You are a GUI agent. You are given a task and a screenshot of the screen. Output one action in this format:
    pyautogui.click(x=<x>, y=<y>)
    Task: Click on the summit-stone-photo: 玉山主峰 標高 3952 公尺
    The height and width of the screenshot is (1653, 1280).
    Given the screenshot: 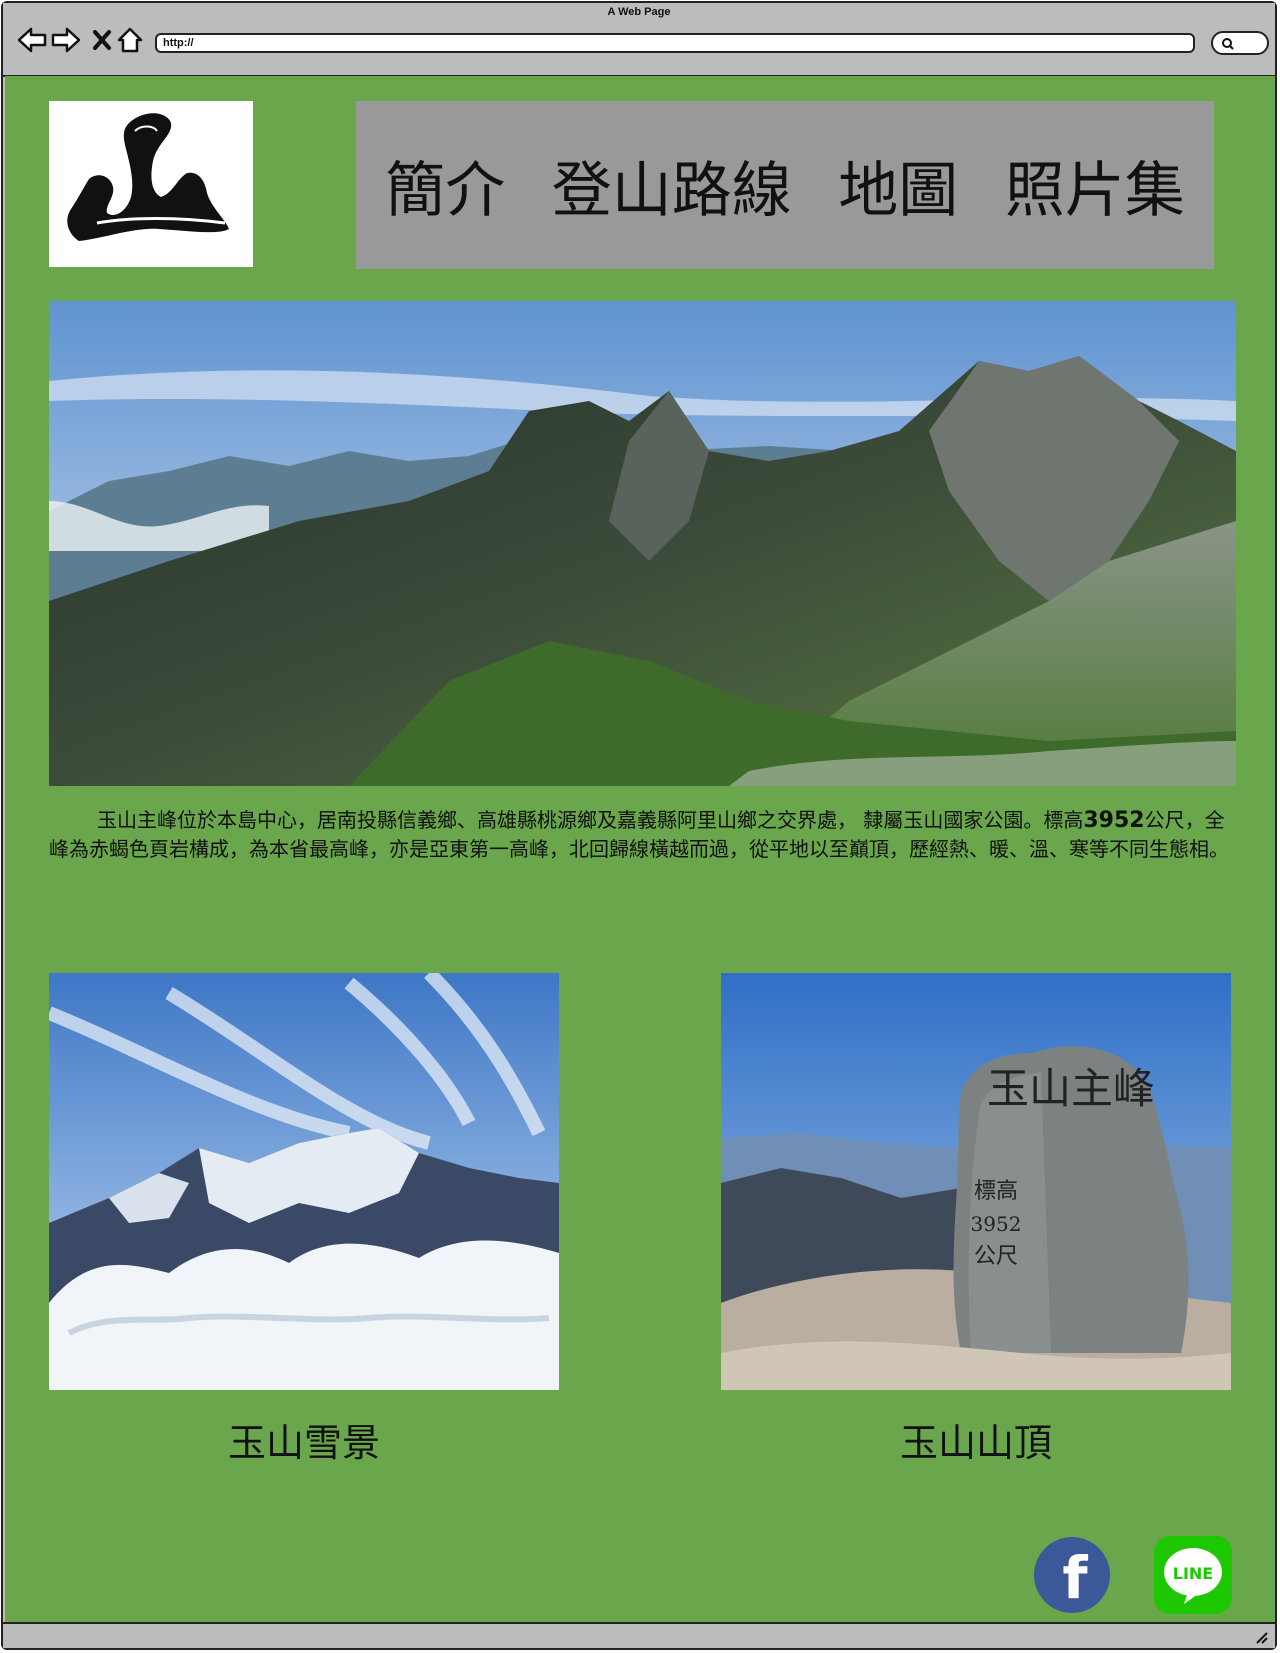 What is the action you would take?
    pyautogui.click(x=976, y=1181)
    